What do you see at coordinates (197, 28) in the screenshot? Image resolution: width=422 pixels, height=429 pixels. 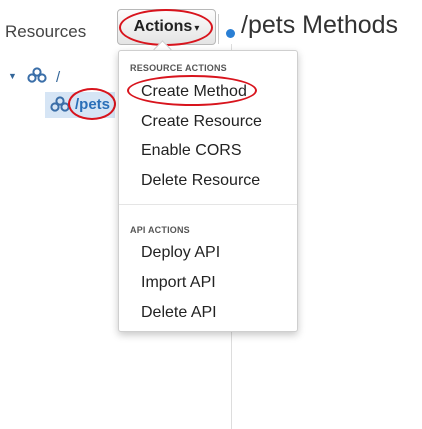 I see `caret-down-icon: ▾` at bounding box center [197, 28].